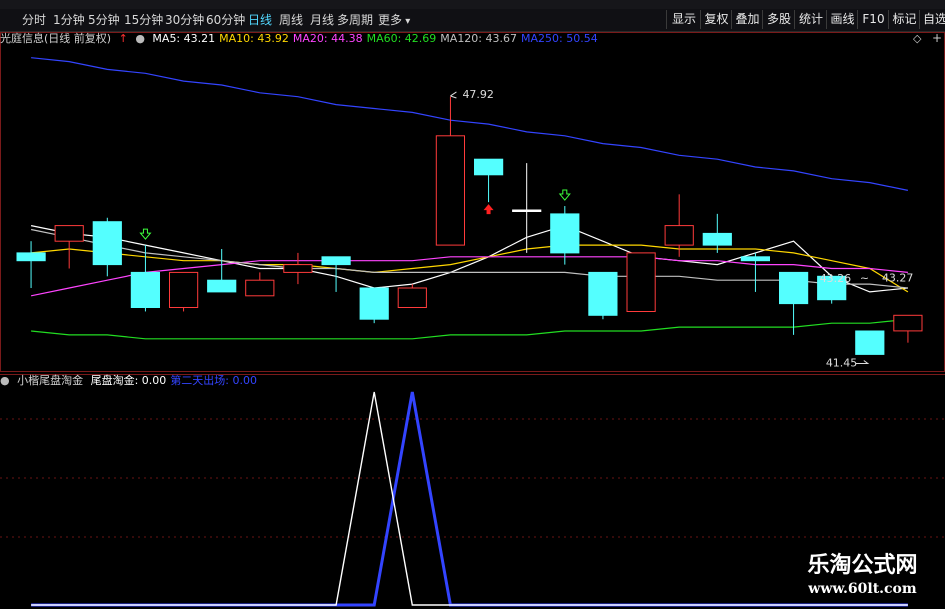  Describe the element at coordinates (143, 20) in the screenshot. I see `period-tab-3: 15分钟` at that location.